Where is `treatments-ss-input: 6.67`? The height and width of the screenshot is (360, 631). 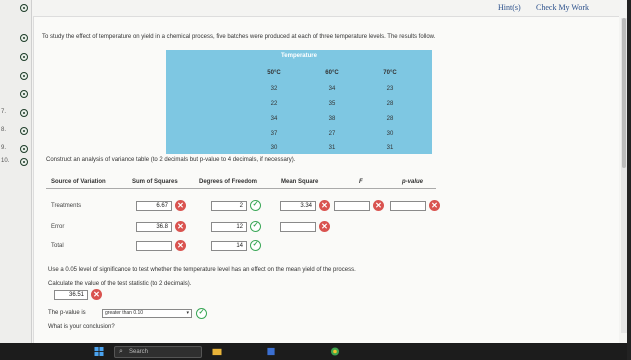 treatments-ss-input: 6.67 is located at coordinates (154, 206).